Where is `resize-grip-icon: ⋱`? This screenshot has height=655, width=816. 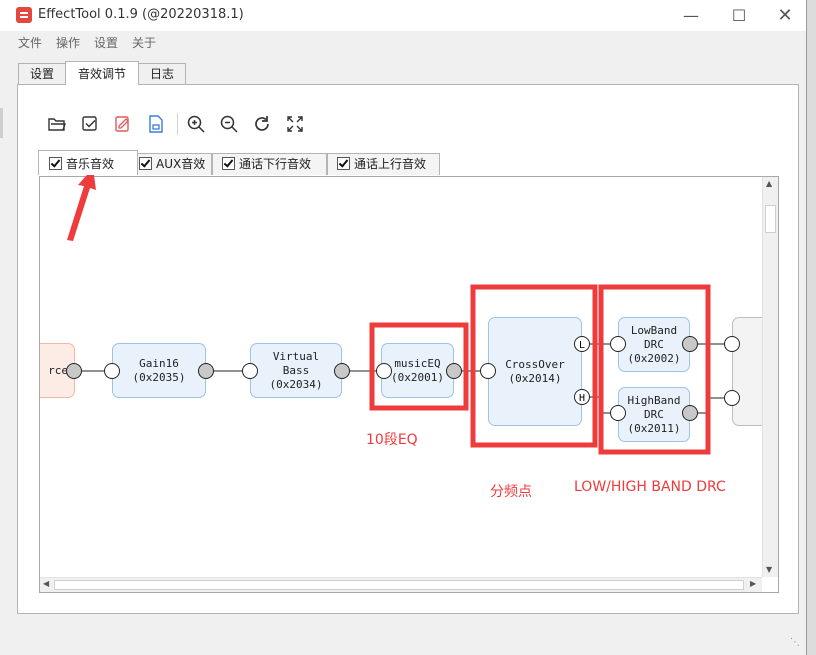
resize-grip-icon: ⋱ is located at coordinates (795, 642).